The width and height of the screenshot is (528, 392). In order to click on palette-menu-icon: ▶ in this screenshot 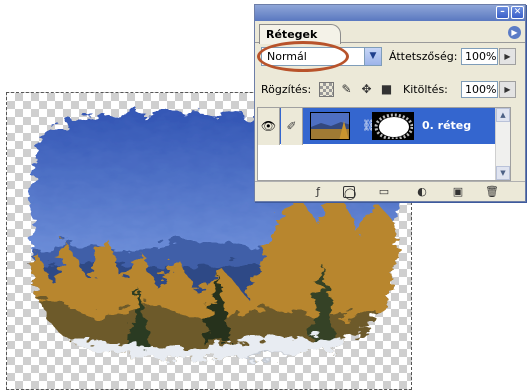, I will do `click(514, 32)`.